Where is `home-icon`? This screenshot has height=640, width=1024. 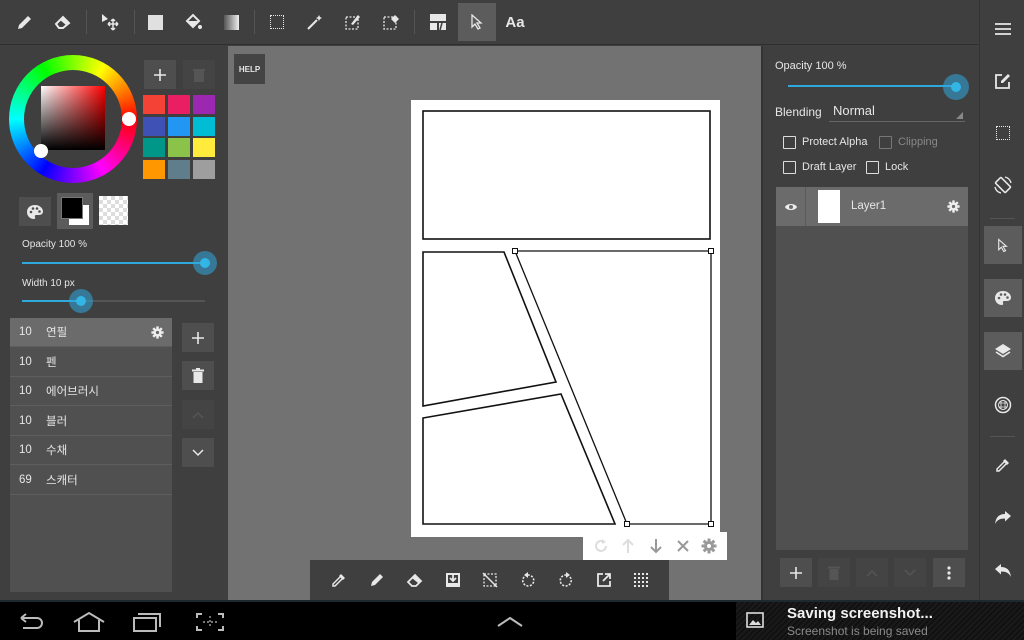 home-icon is located at coordinates (89, 622).